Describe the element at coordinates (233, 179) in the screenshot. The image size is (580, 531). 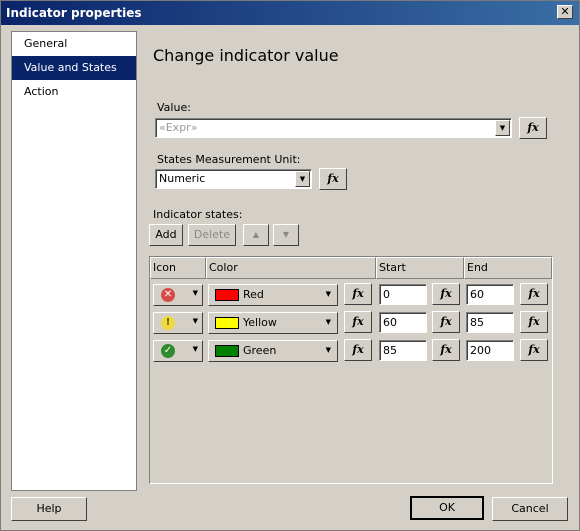
I see `unit-combo: Numeric ▼` at that location.